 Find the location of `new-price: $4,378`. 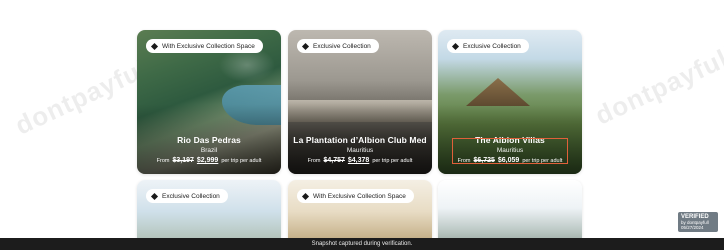

new-price: $4,378 is located at coordinates (358, 160).